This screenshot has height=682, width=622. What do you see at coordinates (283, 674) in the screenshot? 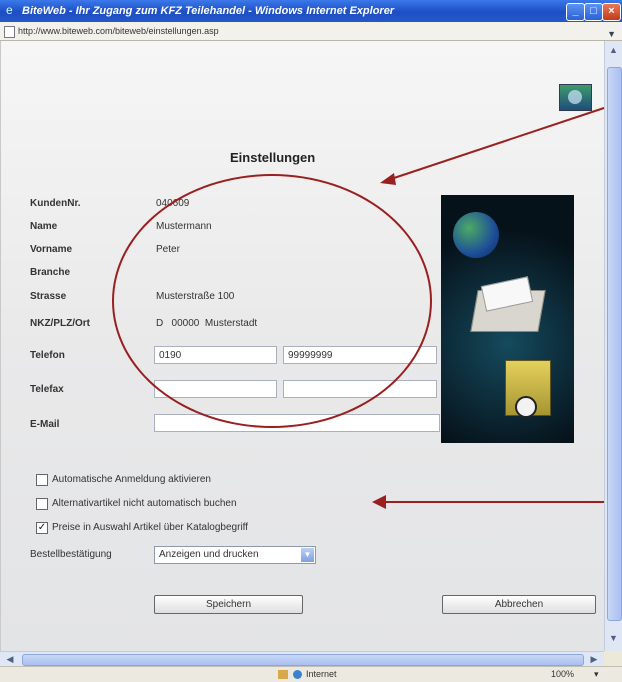
I see `security-icon` at bounding box center [283, 674].